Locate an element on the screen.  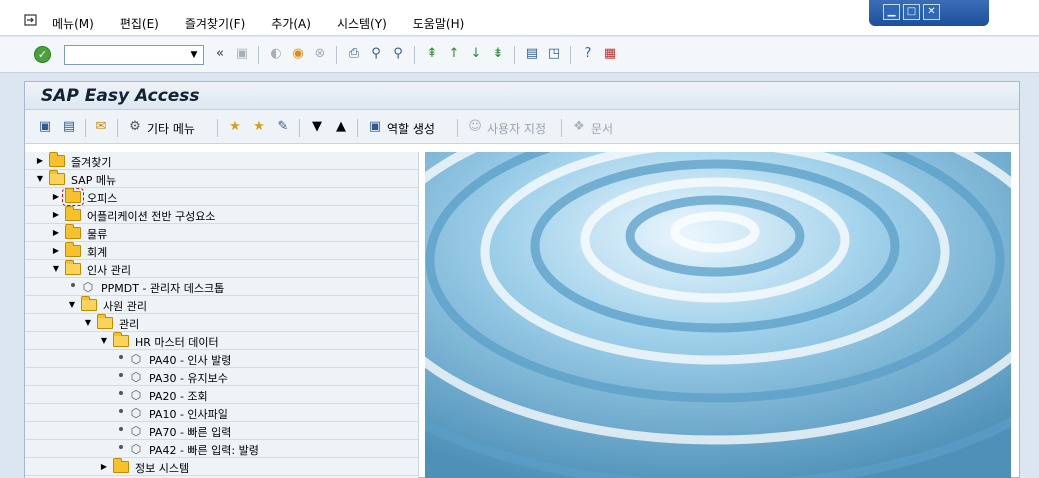
command-field: ▼ is located at coordinates (134, 55).